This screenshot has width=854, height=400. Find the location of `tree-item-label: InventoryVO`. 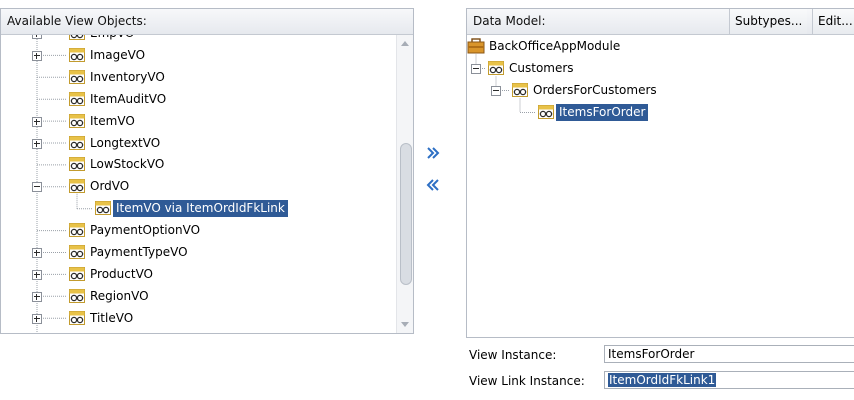

tree-item-label: InventoryVO is located at coordinates (127, 76).